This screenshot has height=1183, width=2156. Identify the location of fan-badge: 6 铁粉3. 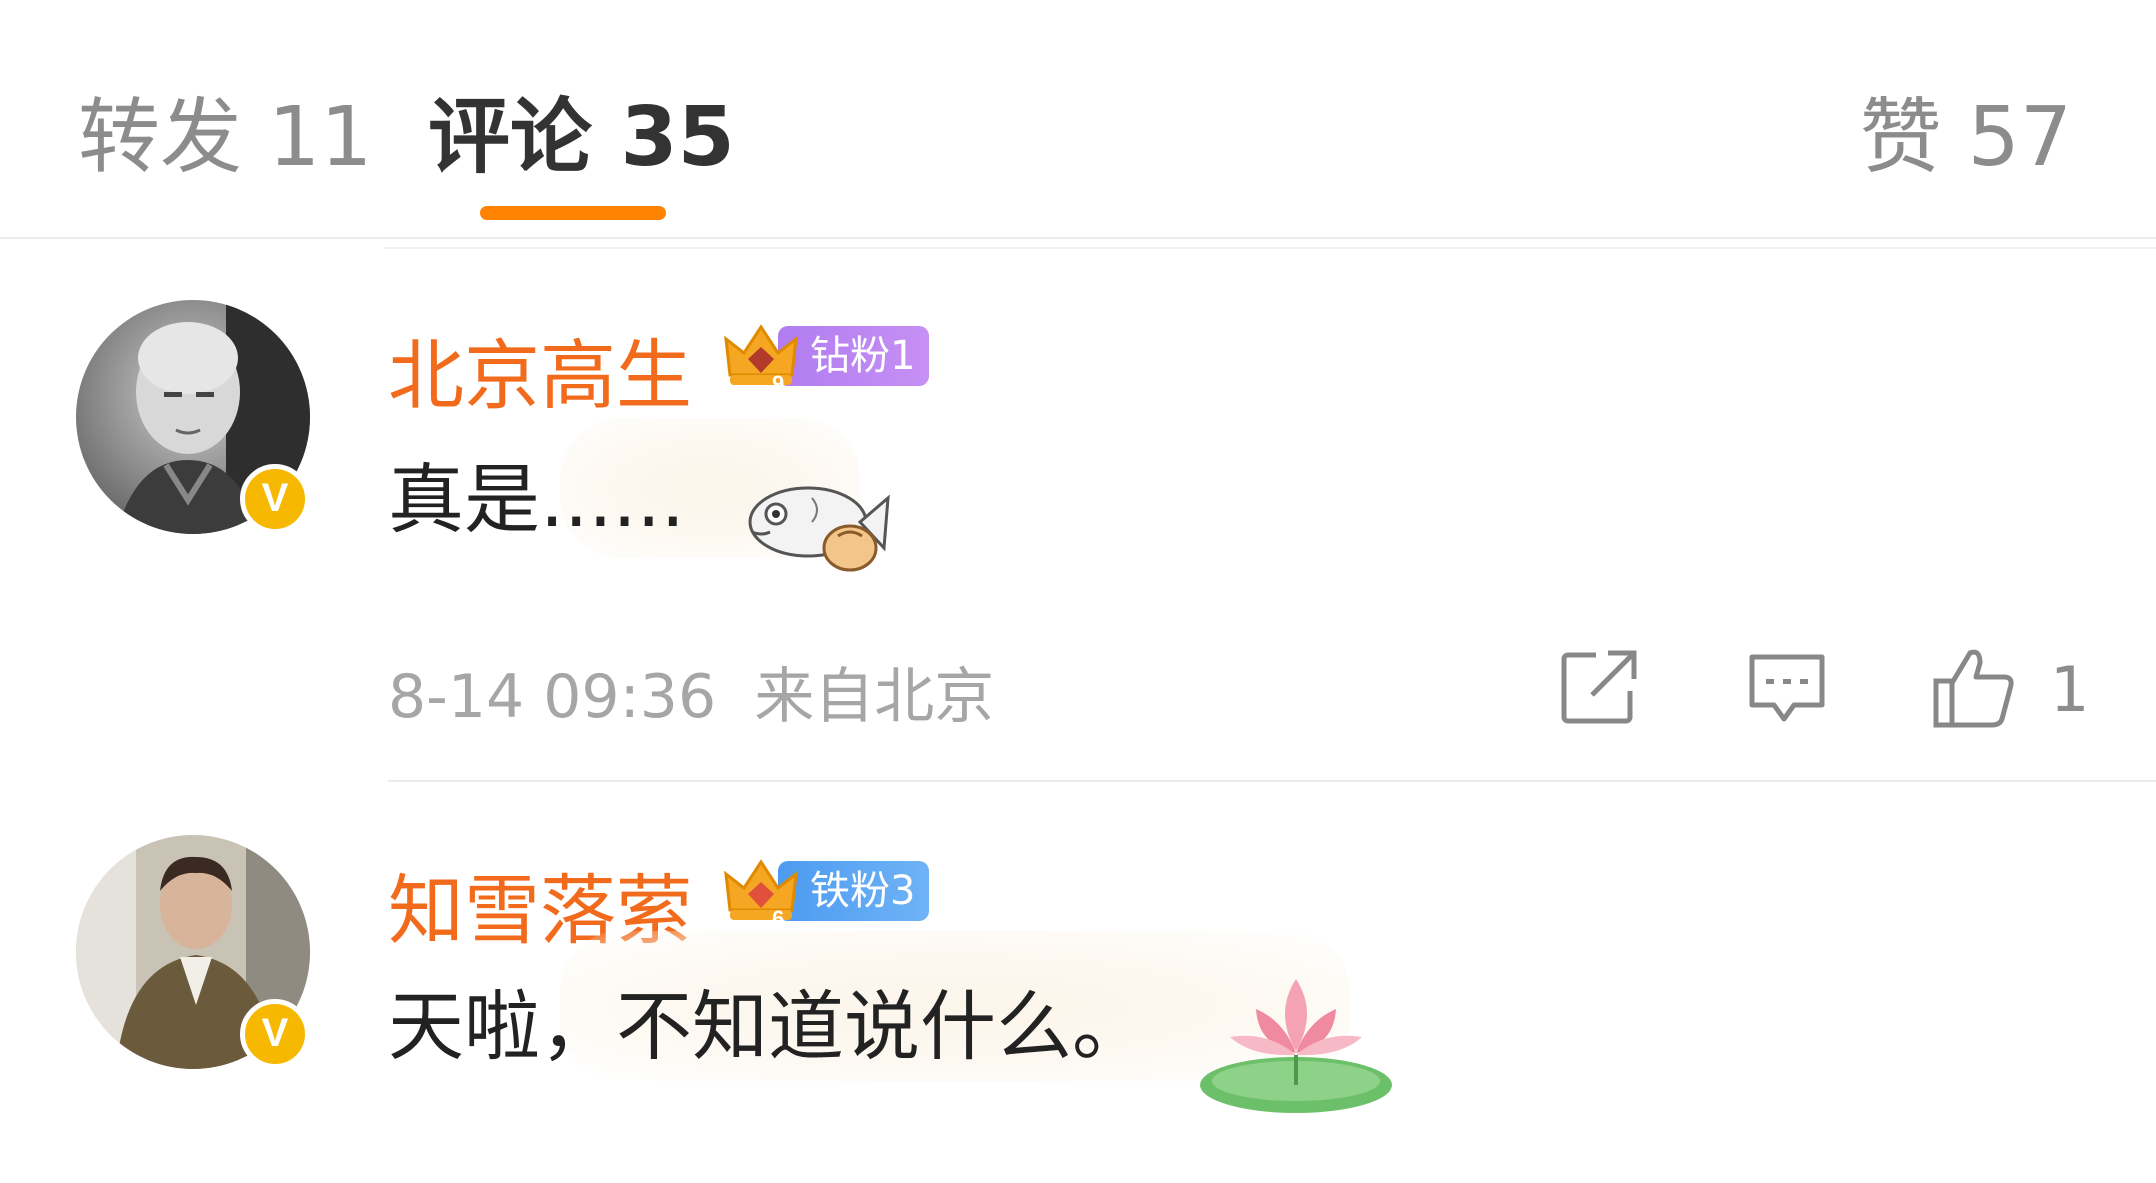
(826, 893).